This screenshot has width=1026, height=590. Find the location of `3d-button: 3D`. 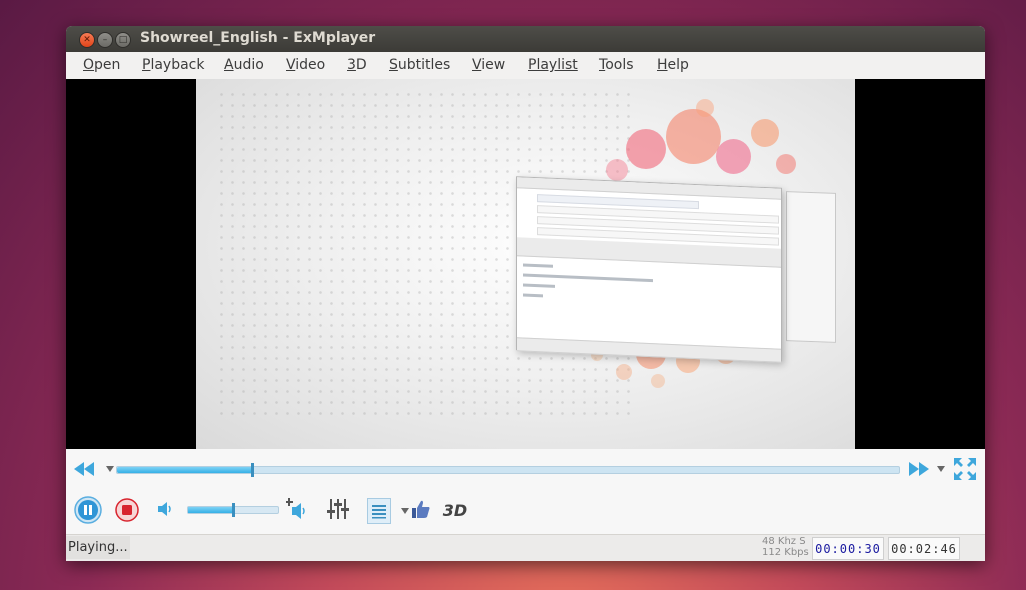

3d-button: 3D is located at coordinates (455, 510).